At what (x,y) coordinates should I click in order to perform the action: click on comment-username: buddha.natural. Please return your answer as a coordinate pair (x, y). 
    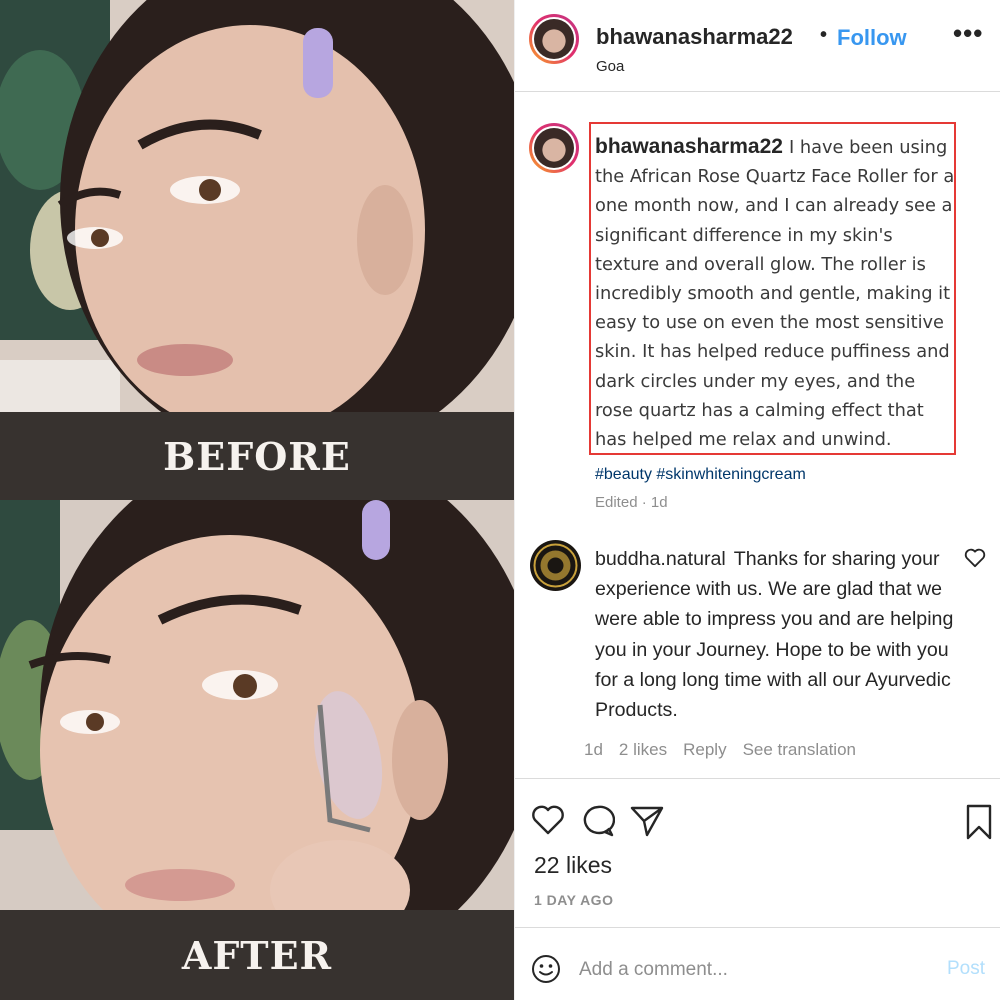
    Looking at the image, I should click on (660, 559).